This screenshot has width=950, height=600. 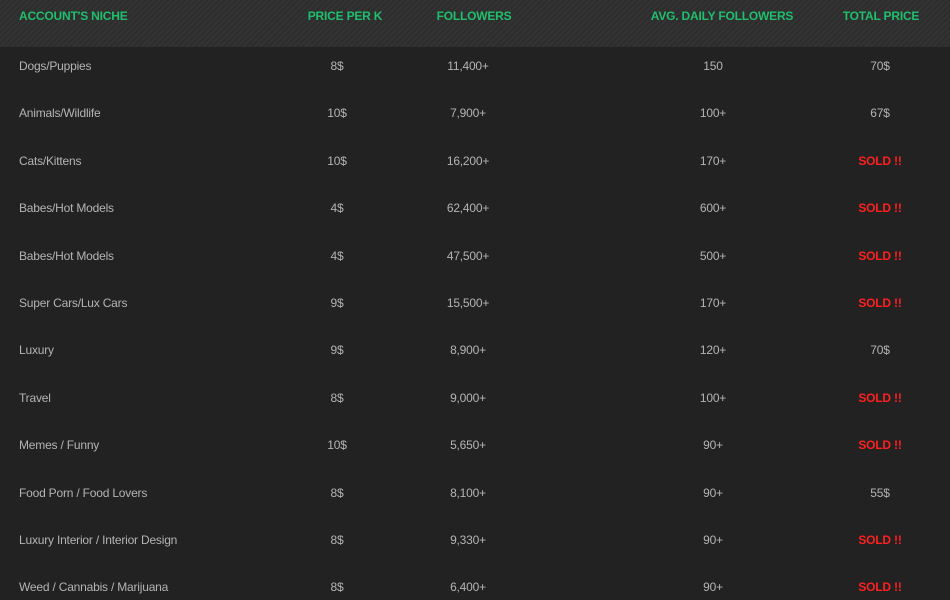 I want to click on table-row: Babes/Hot Models 4$ 62,400+ 600+ SOLD !!, so click(x=475, y=212).